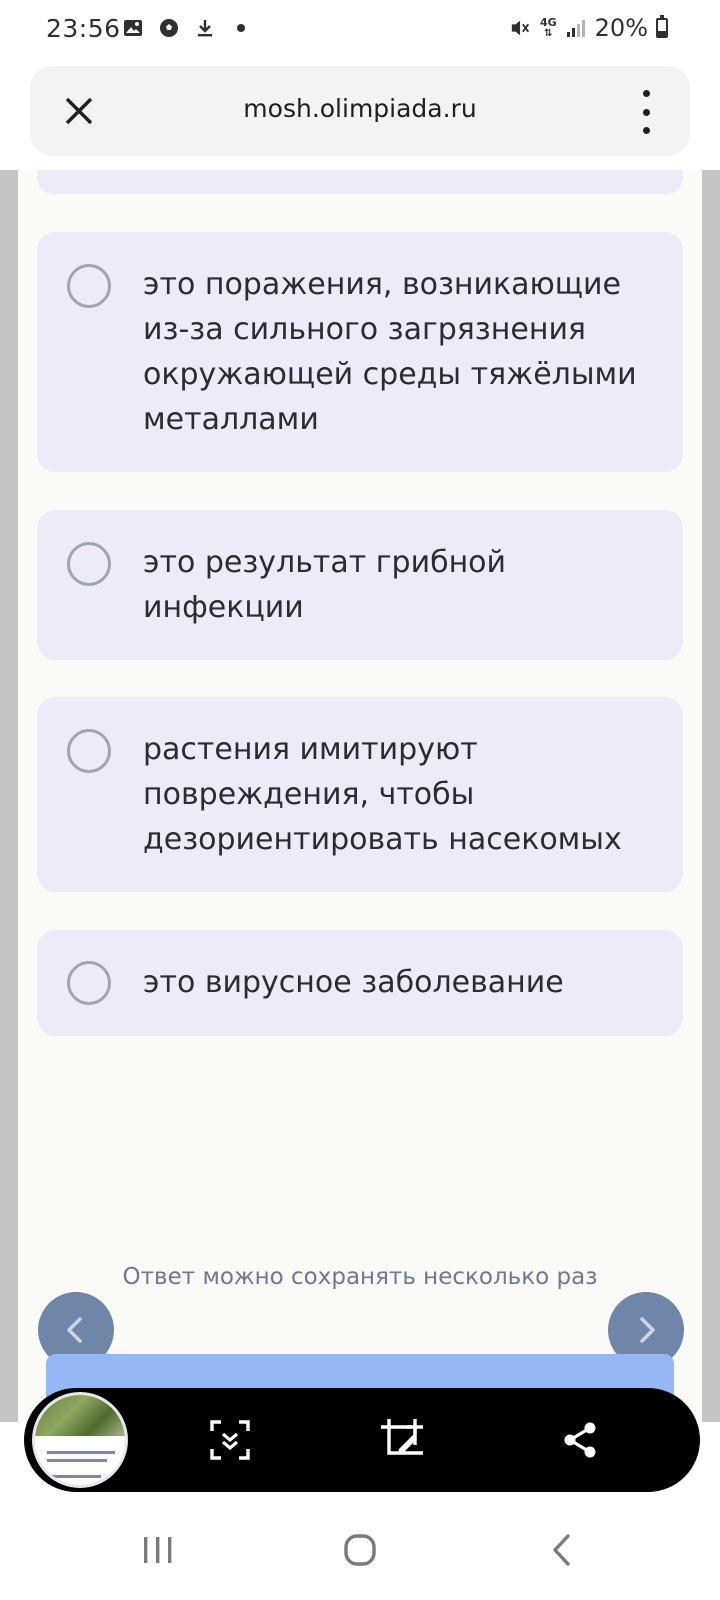  What do you see at coordinates (230, 1440) in the screenshot?
I see `scroll-capture-icon` at bounding box center [230, 1440].